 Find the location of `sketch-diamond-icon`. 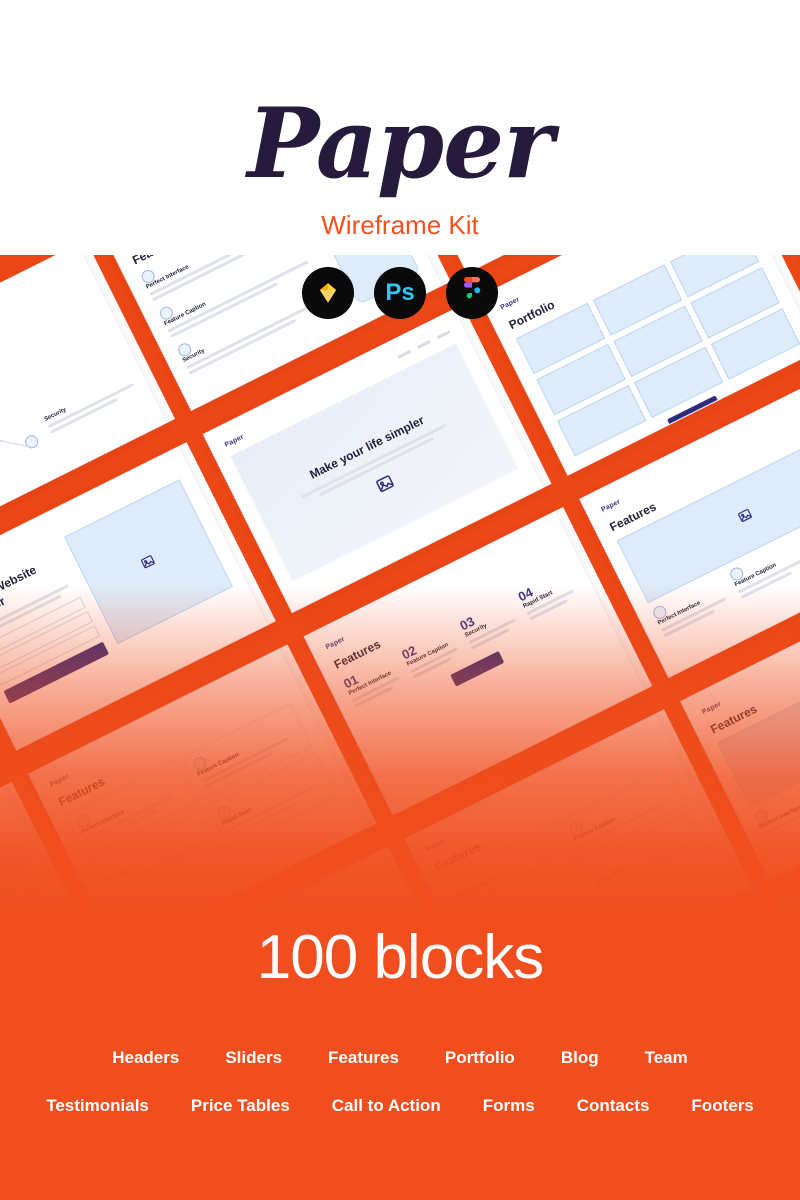

sketch-diamond-icon is located at coordinates (328, 293).